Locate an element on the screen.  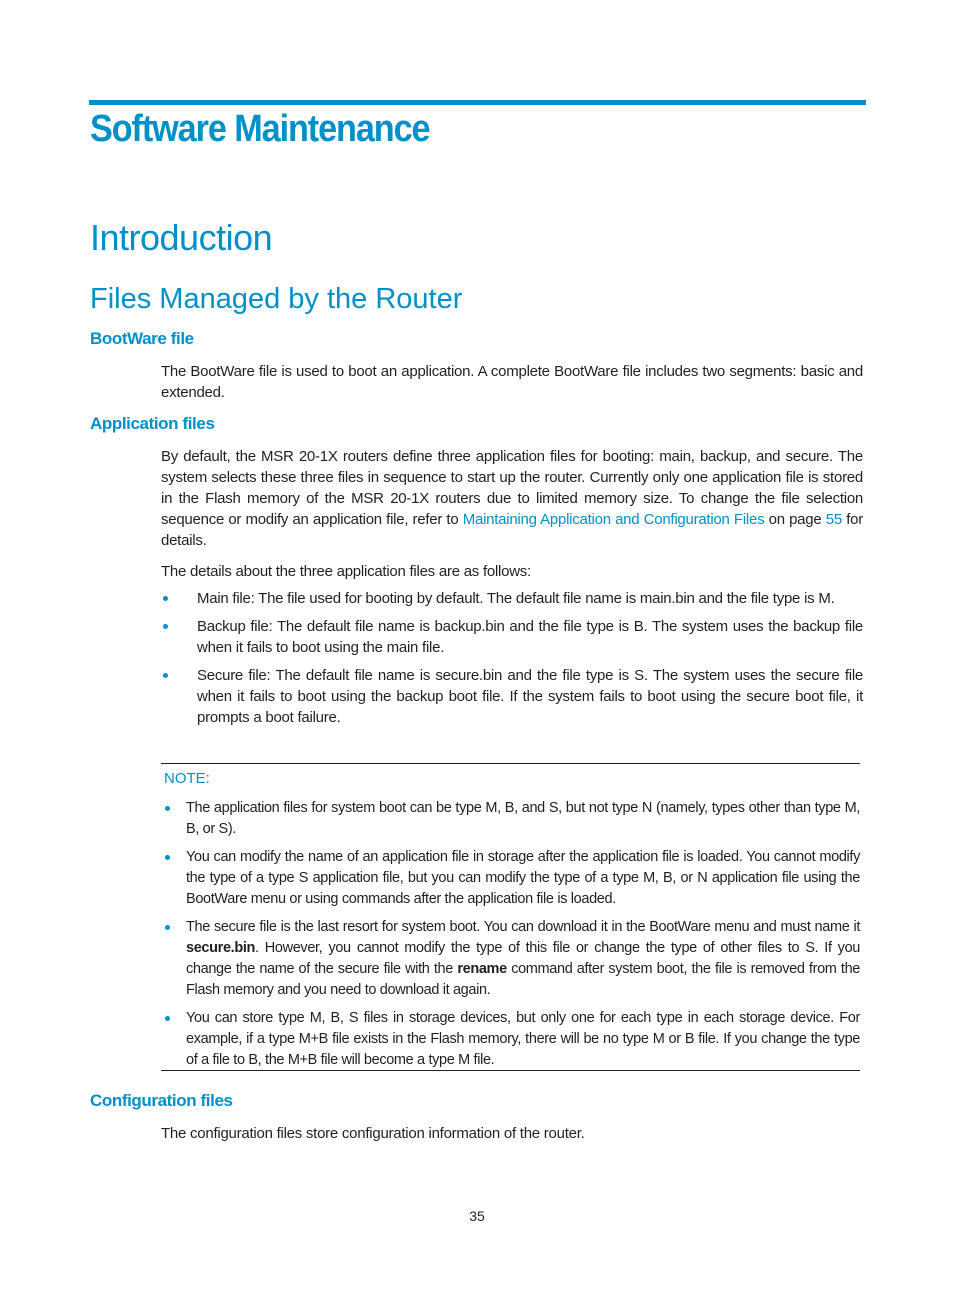
page-number: 35 is located at coordinates (477, 1216).